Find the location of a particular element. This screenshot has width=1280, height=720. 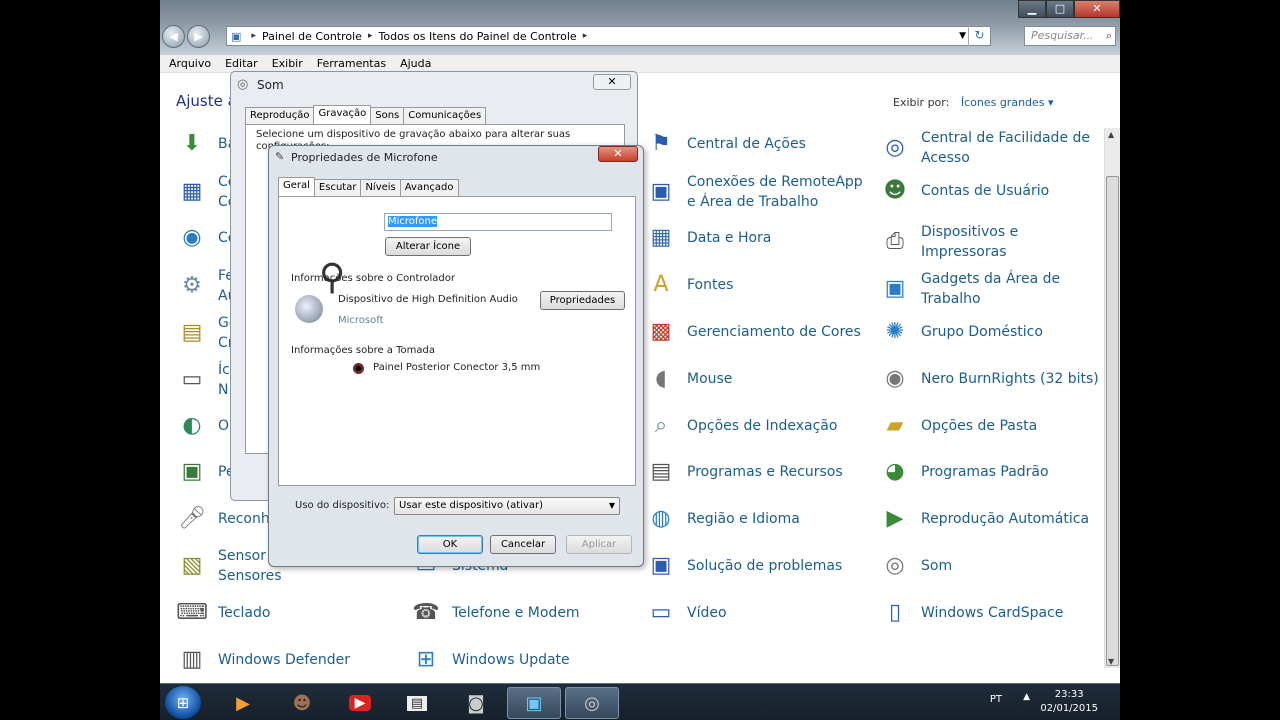

media-center-icon: ▶ is located at coordinates (243, 703).